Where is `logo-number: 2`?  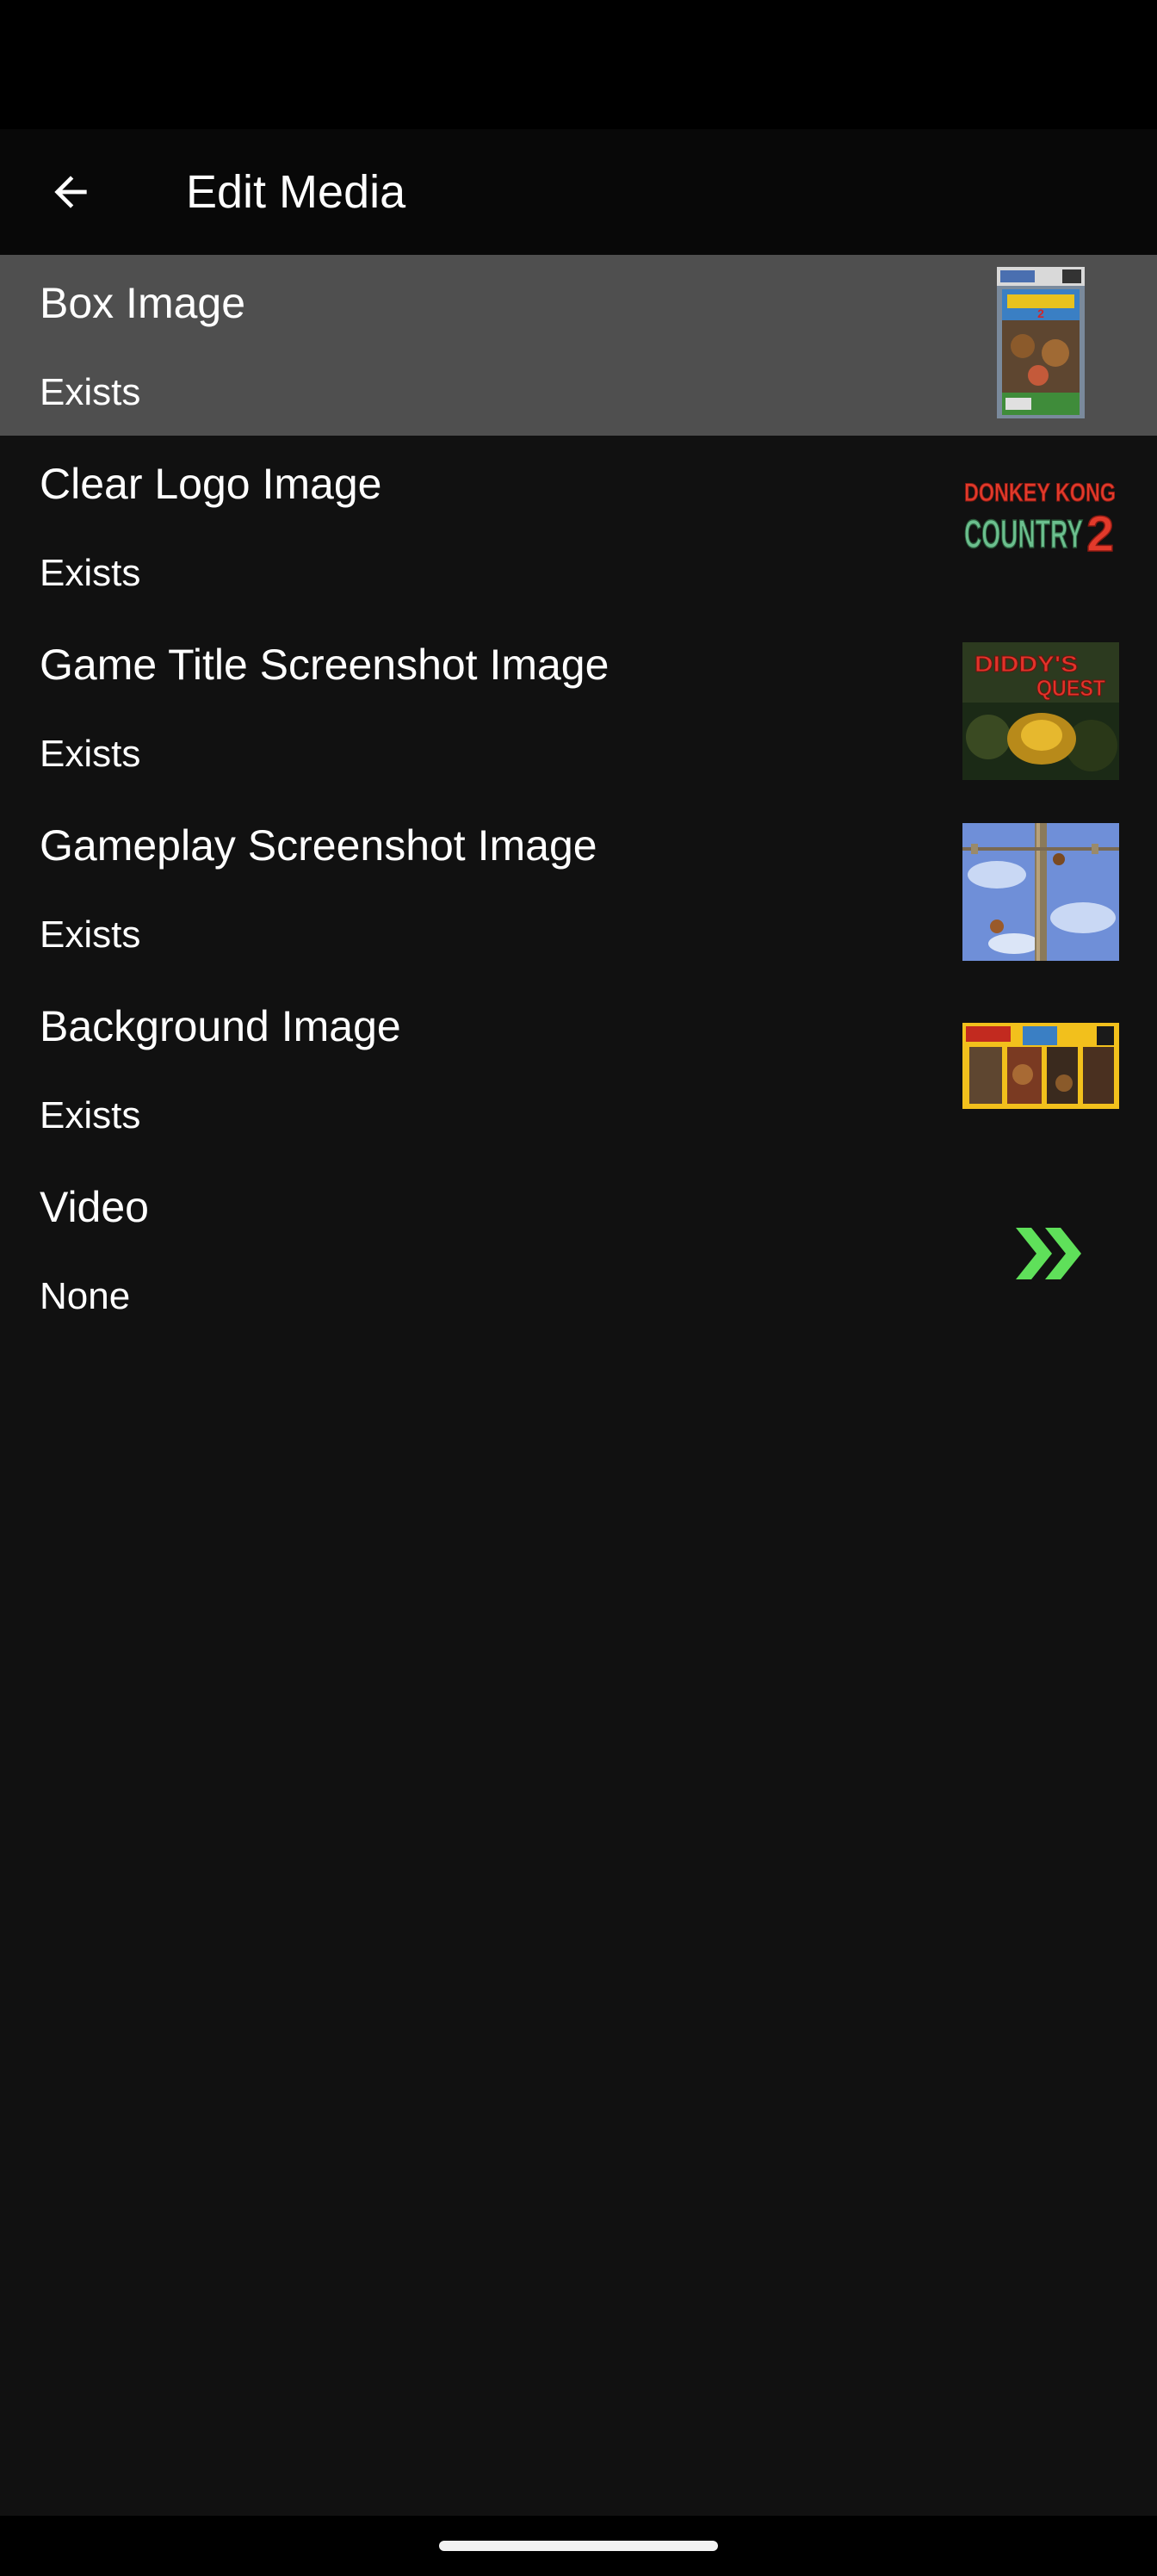
logo-number: 2 is located at coordinates (1100, 533).